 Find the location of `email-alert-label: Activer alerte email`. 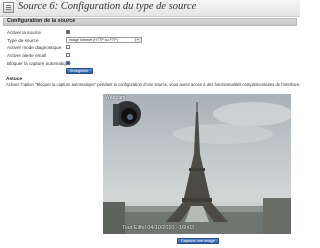

email-alert-label: Activer alerte email is located at coordinates (27, 55).